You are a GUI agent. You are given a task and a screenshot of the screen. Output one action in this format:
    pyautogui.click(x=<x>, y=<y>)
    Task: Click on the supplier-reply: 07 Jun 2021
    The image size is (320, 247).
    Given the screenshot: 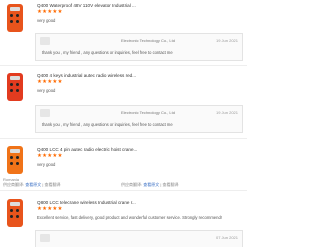 What is the action you would take?
    pyautogui.click(x=139, y=238)
    